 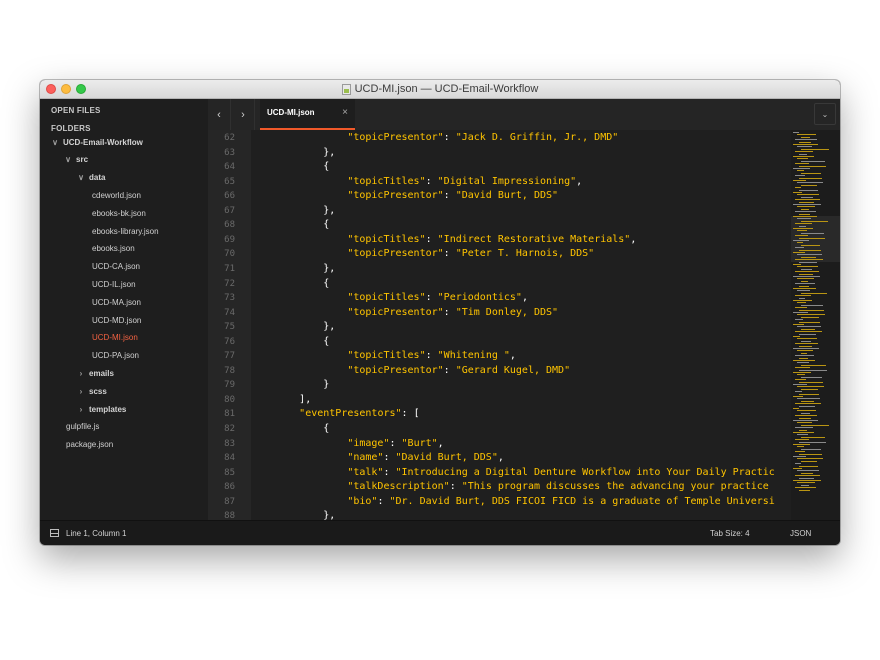 I want to click on tree-item-label: package.json, so click(x=90, y=445).